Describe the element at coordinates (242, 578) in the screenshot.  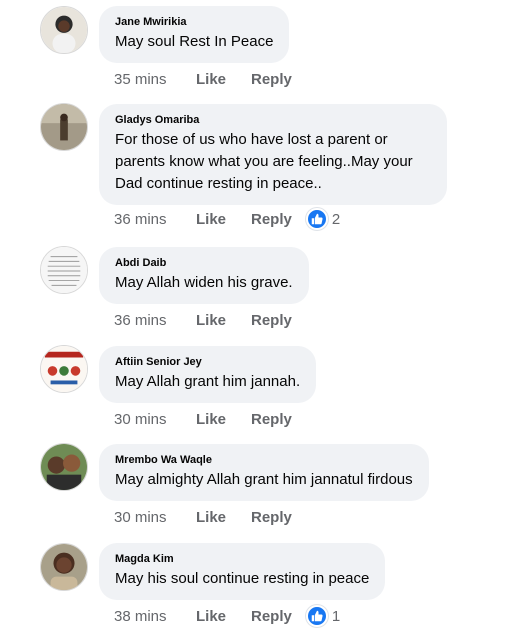
I see `comment-text: May his soul continue resting in peace` at that location.